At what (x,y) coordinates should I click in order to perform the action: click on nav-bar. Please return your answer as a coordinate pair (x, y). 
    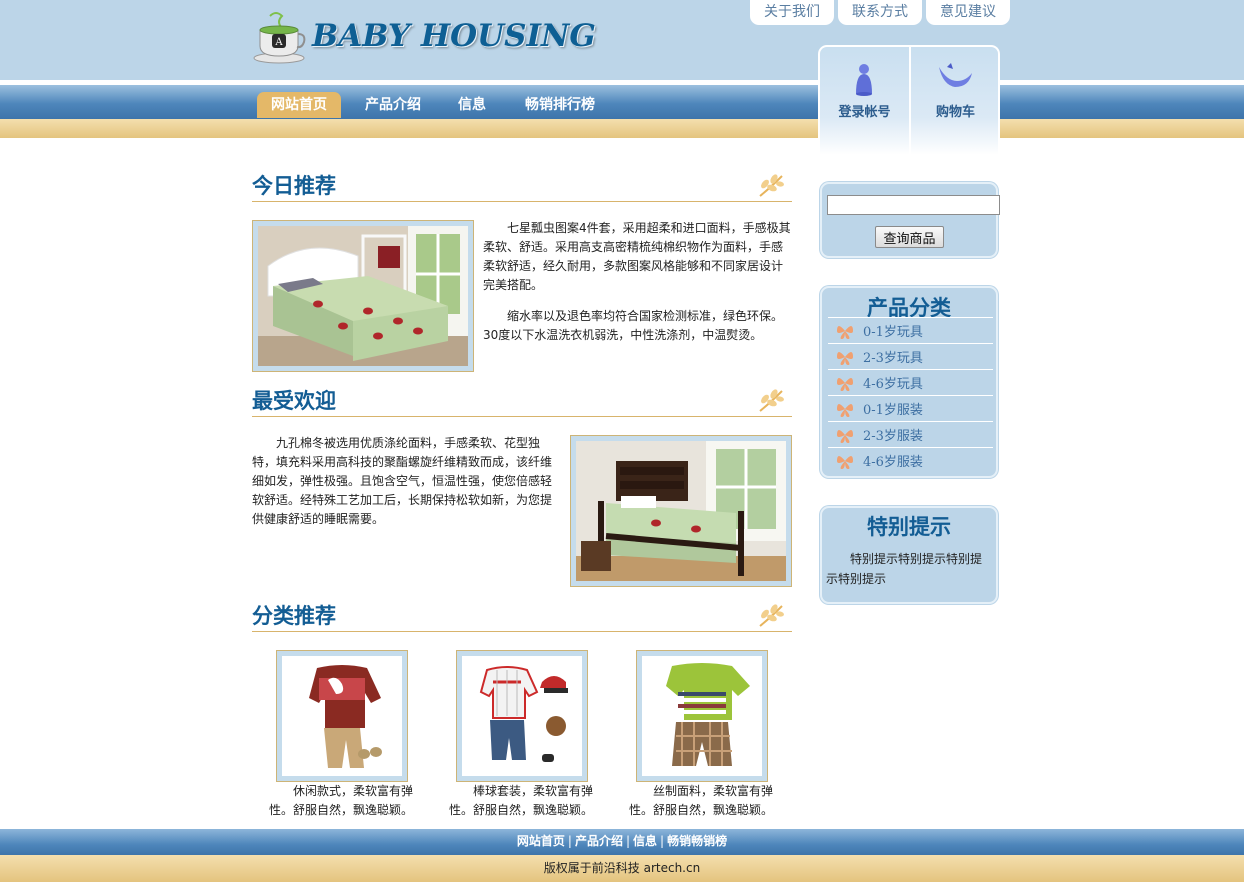
    Looking at the image, I should click on (622, 102).